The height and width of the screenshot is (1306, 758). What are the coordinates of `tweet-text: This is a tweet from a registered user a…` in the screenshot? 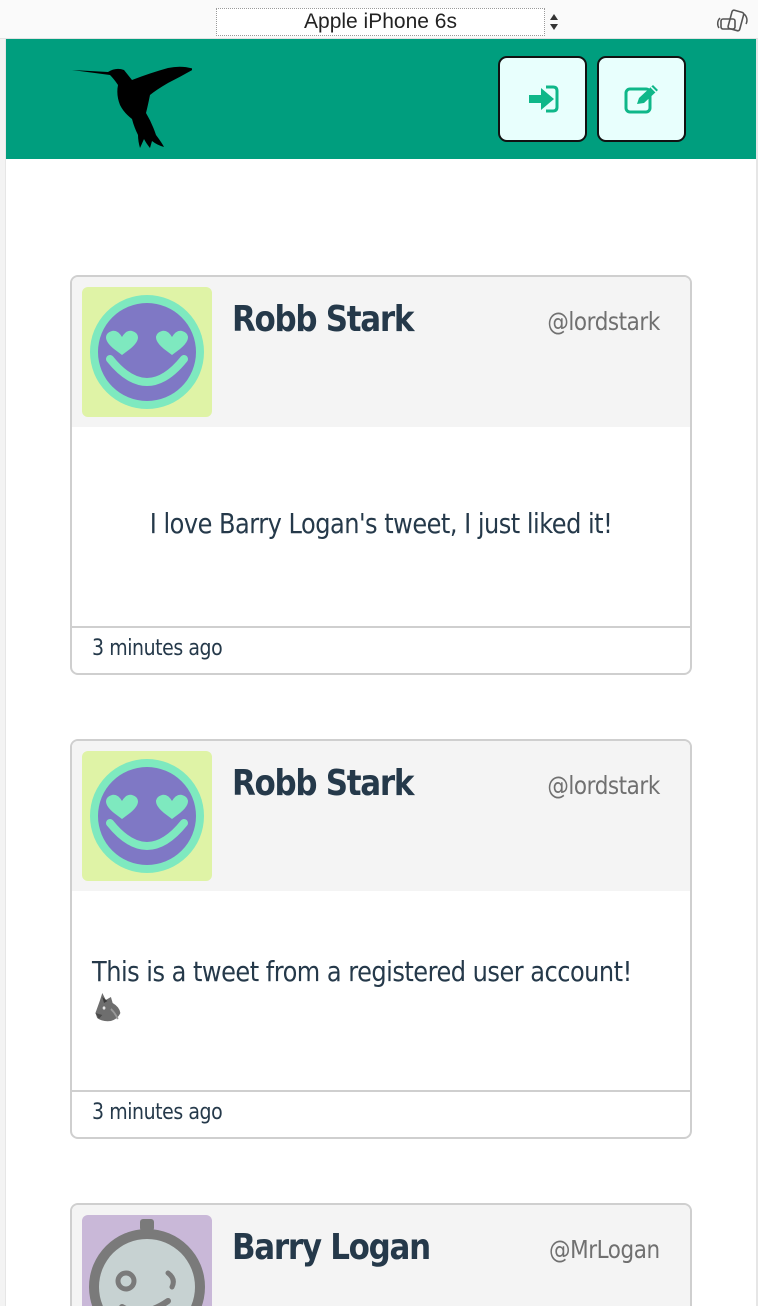 It's located at (362, 971).